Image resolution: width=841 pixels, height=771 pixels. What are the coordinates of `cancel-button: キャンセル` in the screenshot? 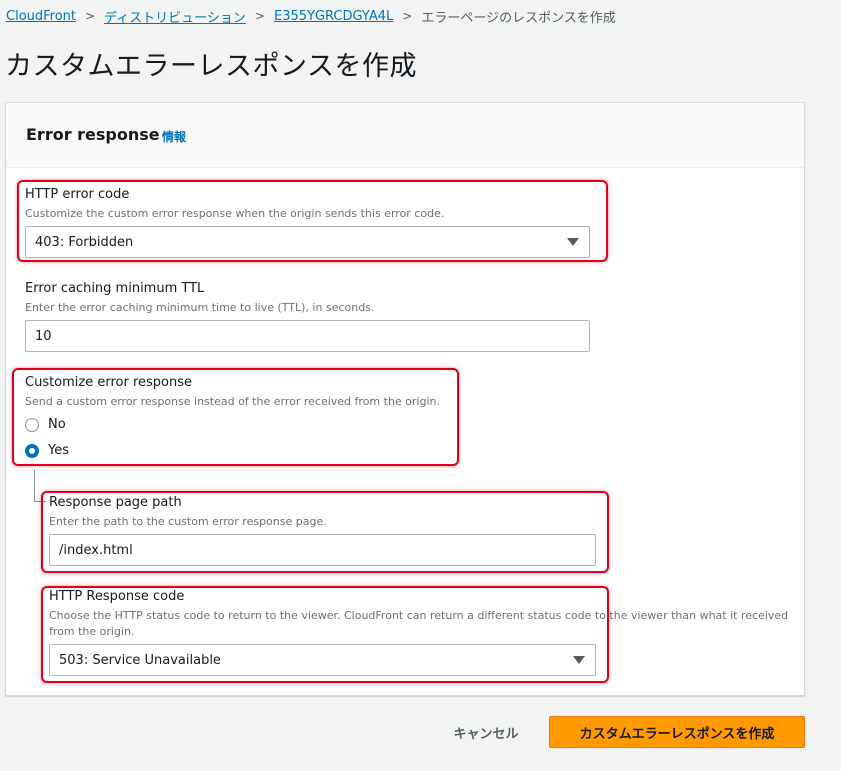 It's located at (486, 732).